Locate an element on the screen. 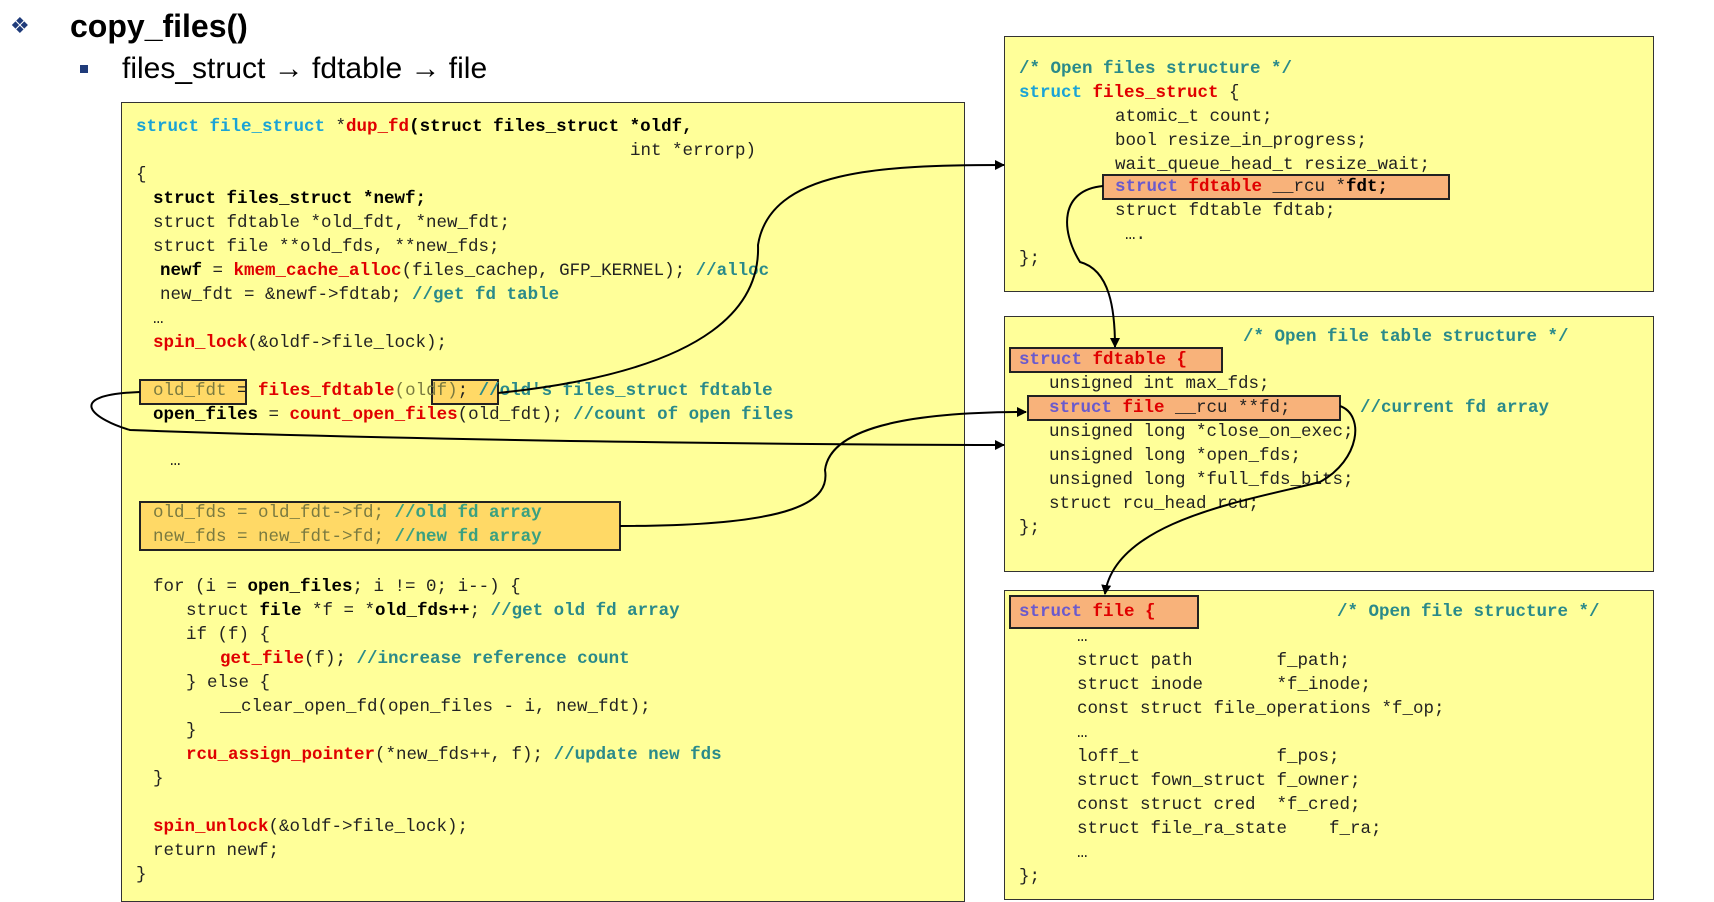  code-token: new_fdt = &newf->fdtab; is located at coordinates (286, 295).